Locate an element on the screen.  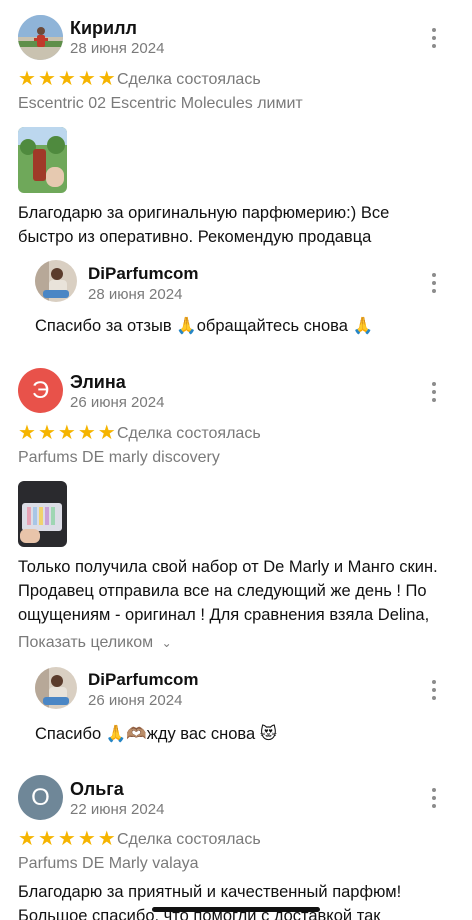
home-indicator is located at coordinates (236, 909).